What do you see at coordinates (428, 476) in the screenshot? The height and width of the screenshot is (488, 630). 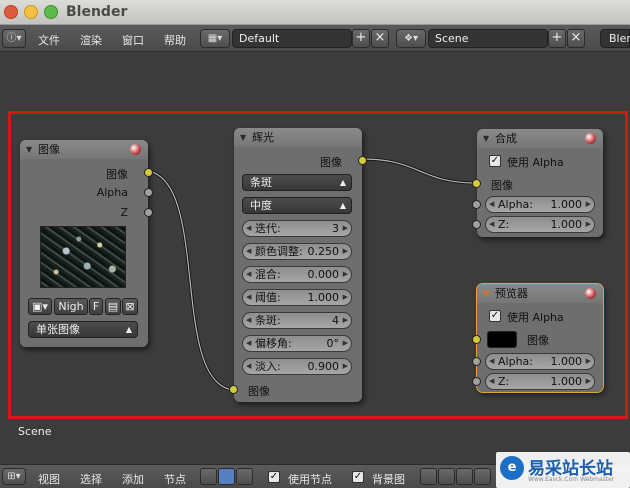 I see `backdrop-channels-icon` at bounding box center [428, 476].